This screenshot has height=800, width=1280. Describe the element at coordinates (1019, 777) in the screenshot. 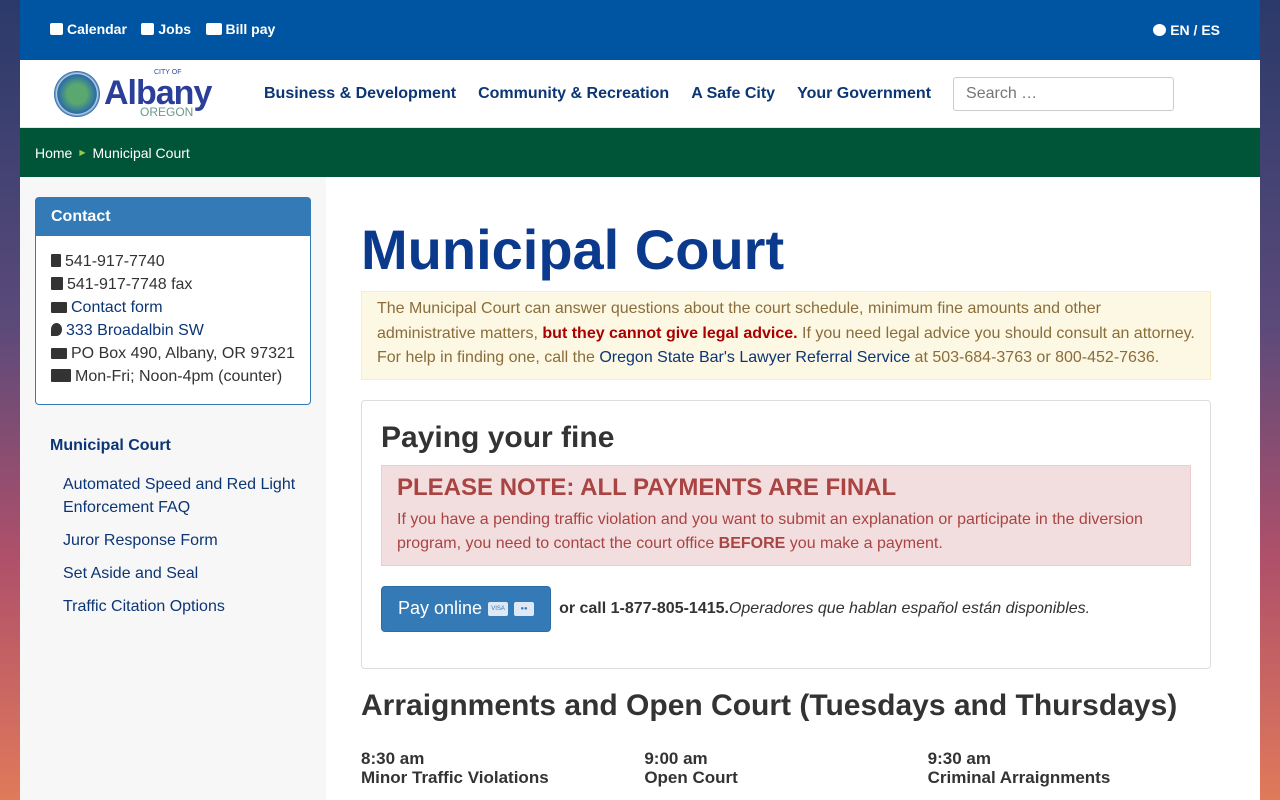

I see `schedule-name: Criminal Arraignments` at that location.